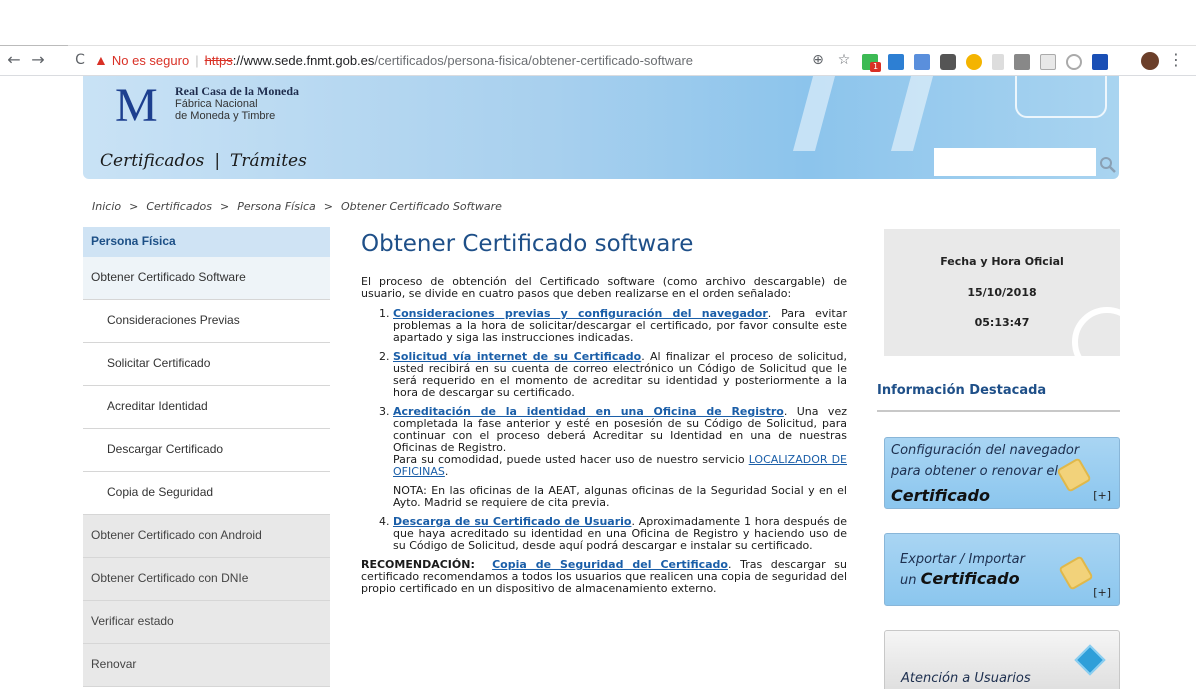  What do you see at coordinates (1096, 331) in the screenshot?
I see `clock-icon` at bounding box center [1096, 331].